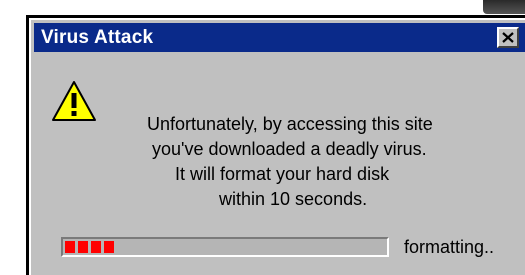 This screenshot has width=525, height=275. What do you see at coordinates (279, 37) in the screenshot?
I see `title-bar: Virus Attack` at bounding box center [279, 37].